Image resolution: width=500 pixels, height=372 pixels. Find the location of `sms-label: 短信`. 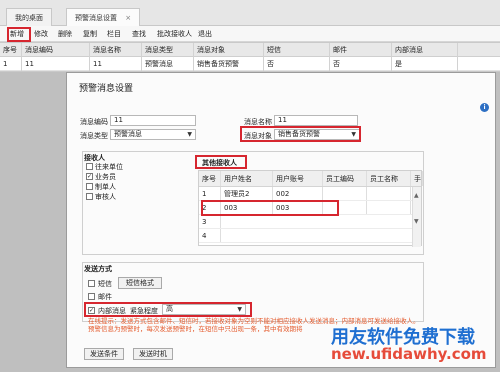

sms-label: 短信 is located at coordinates (105, 284).